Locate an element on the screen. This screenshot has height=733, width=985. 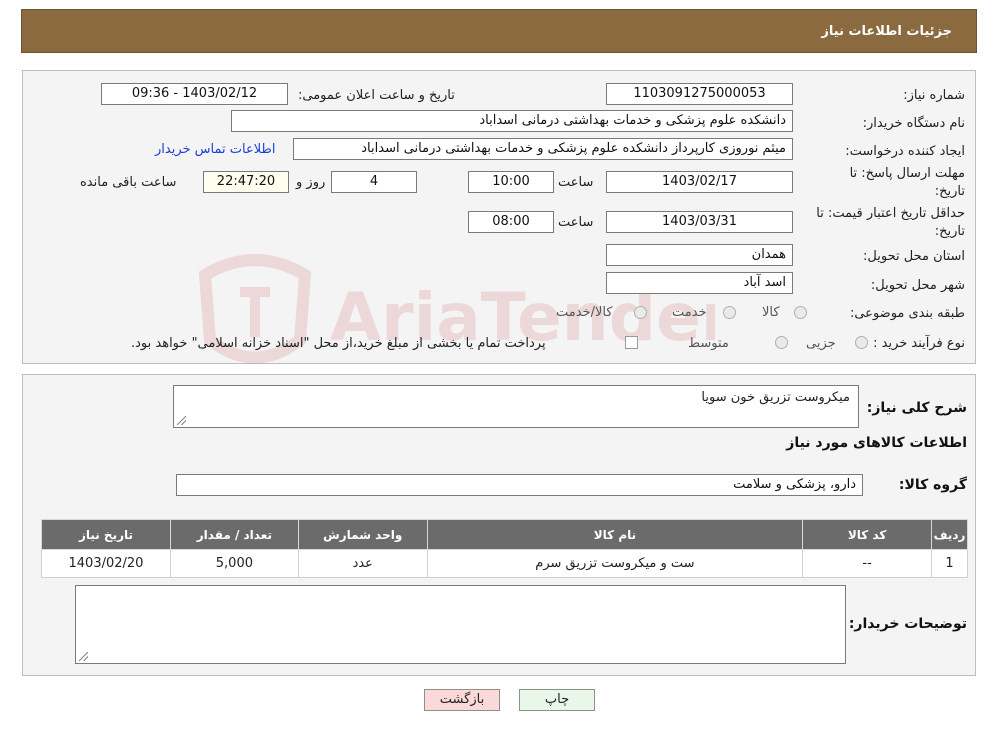
reply-deadline-date: 1403/02/17 is located at coordinates (699, 182).